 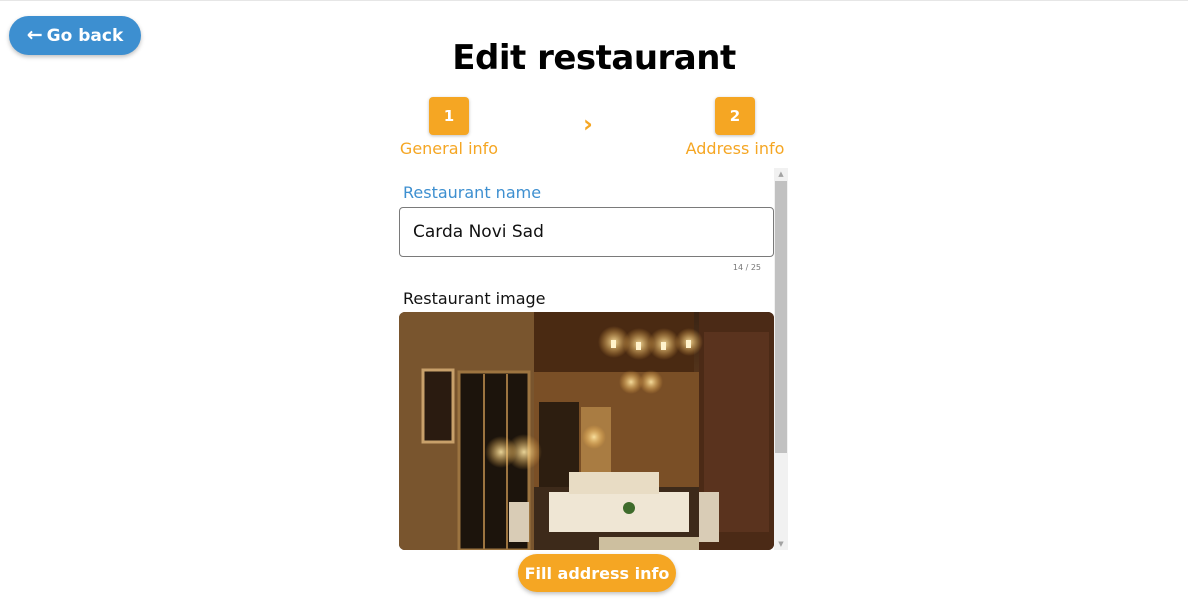 What do you see at coordinates (588, 124) in the screenshot?
I see `chevron-right-icon: ›` at bounding box center [588, 124].